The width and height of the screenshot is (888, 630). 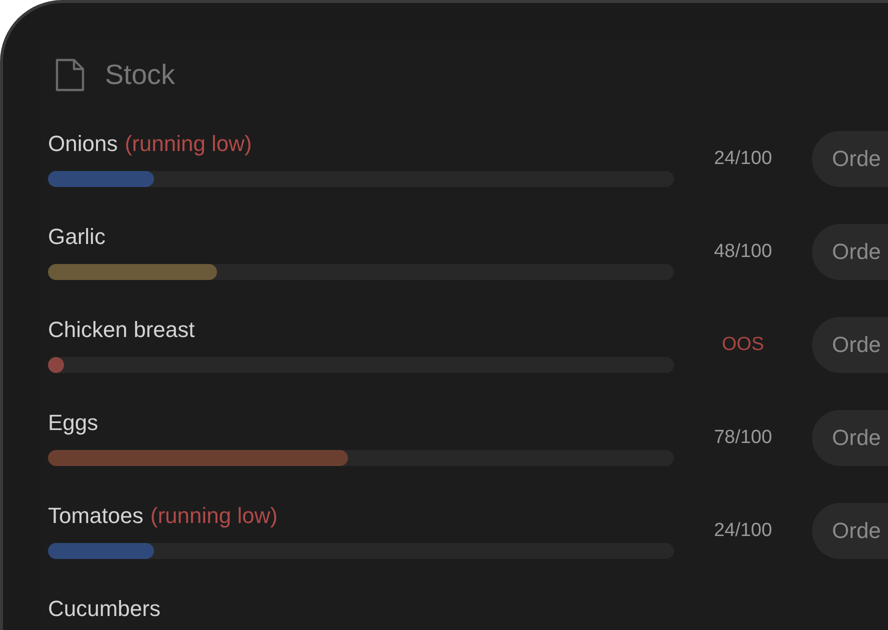 I want to click on stock-count: OOS, so click(x=743, y=345).